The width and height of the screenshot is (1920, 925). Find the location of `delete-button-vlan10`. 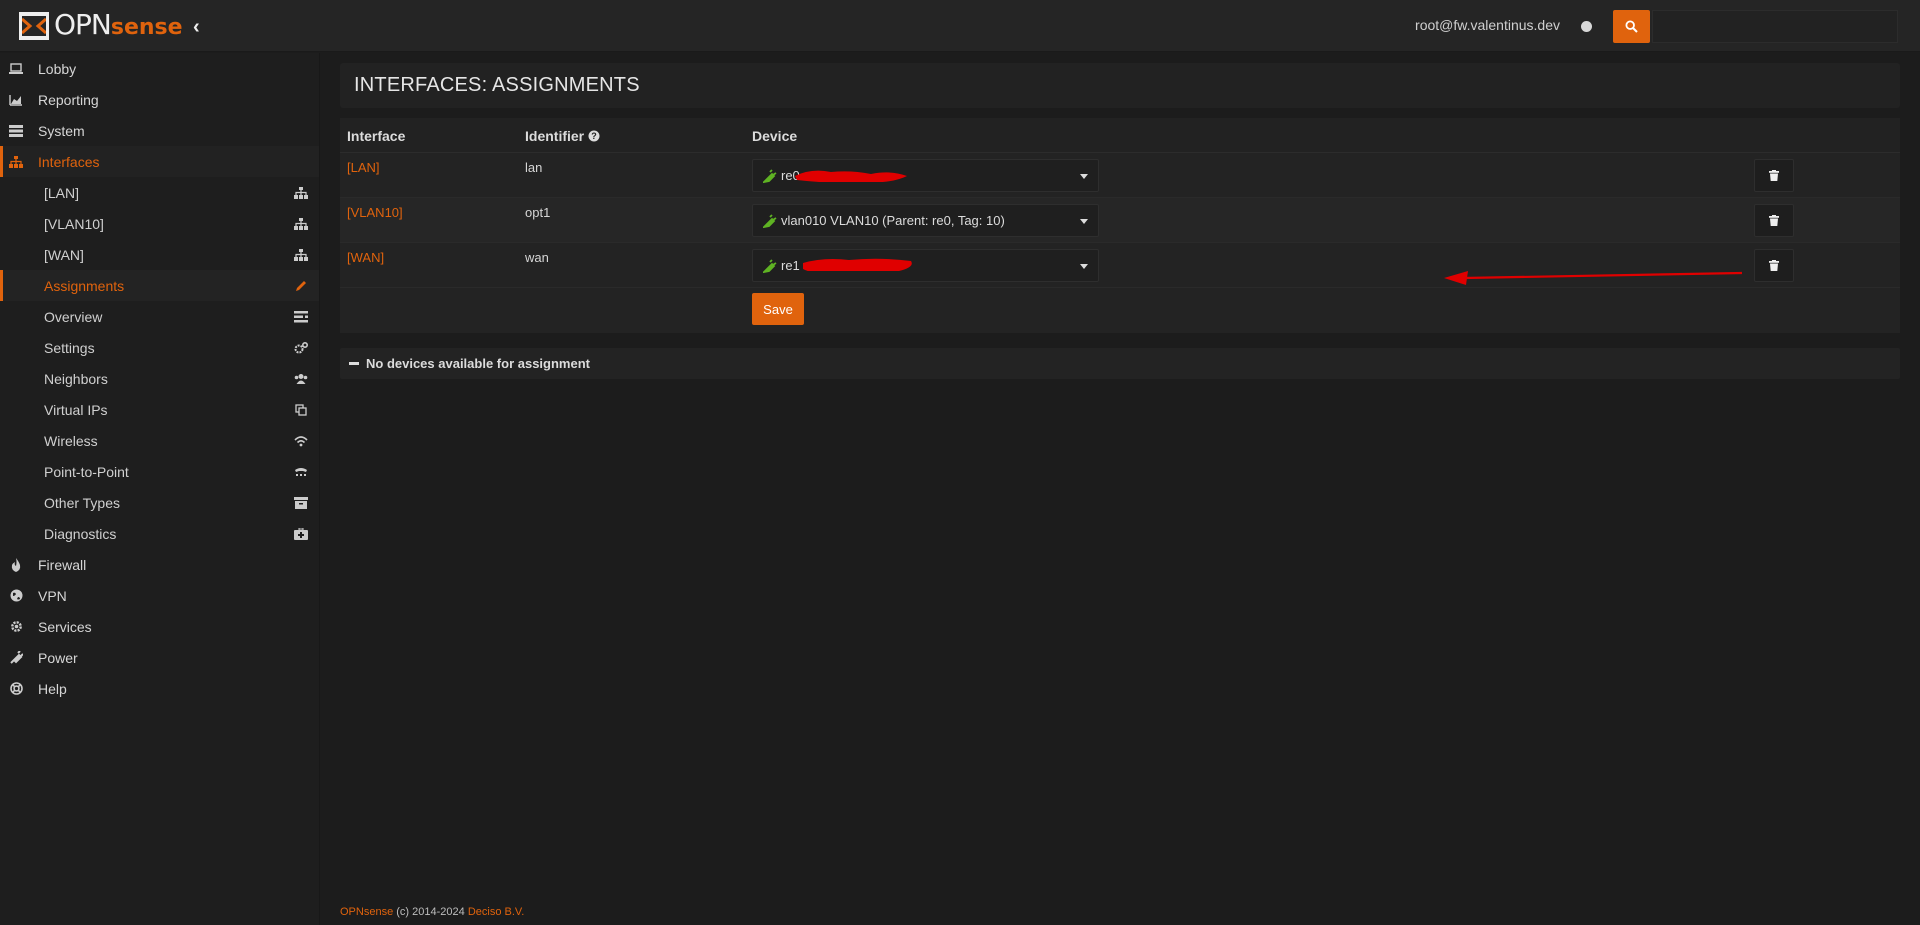

delete-button-vlan10 is located at coordinates (1774, 220).